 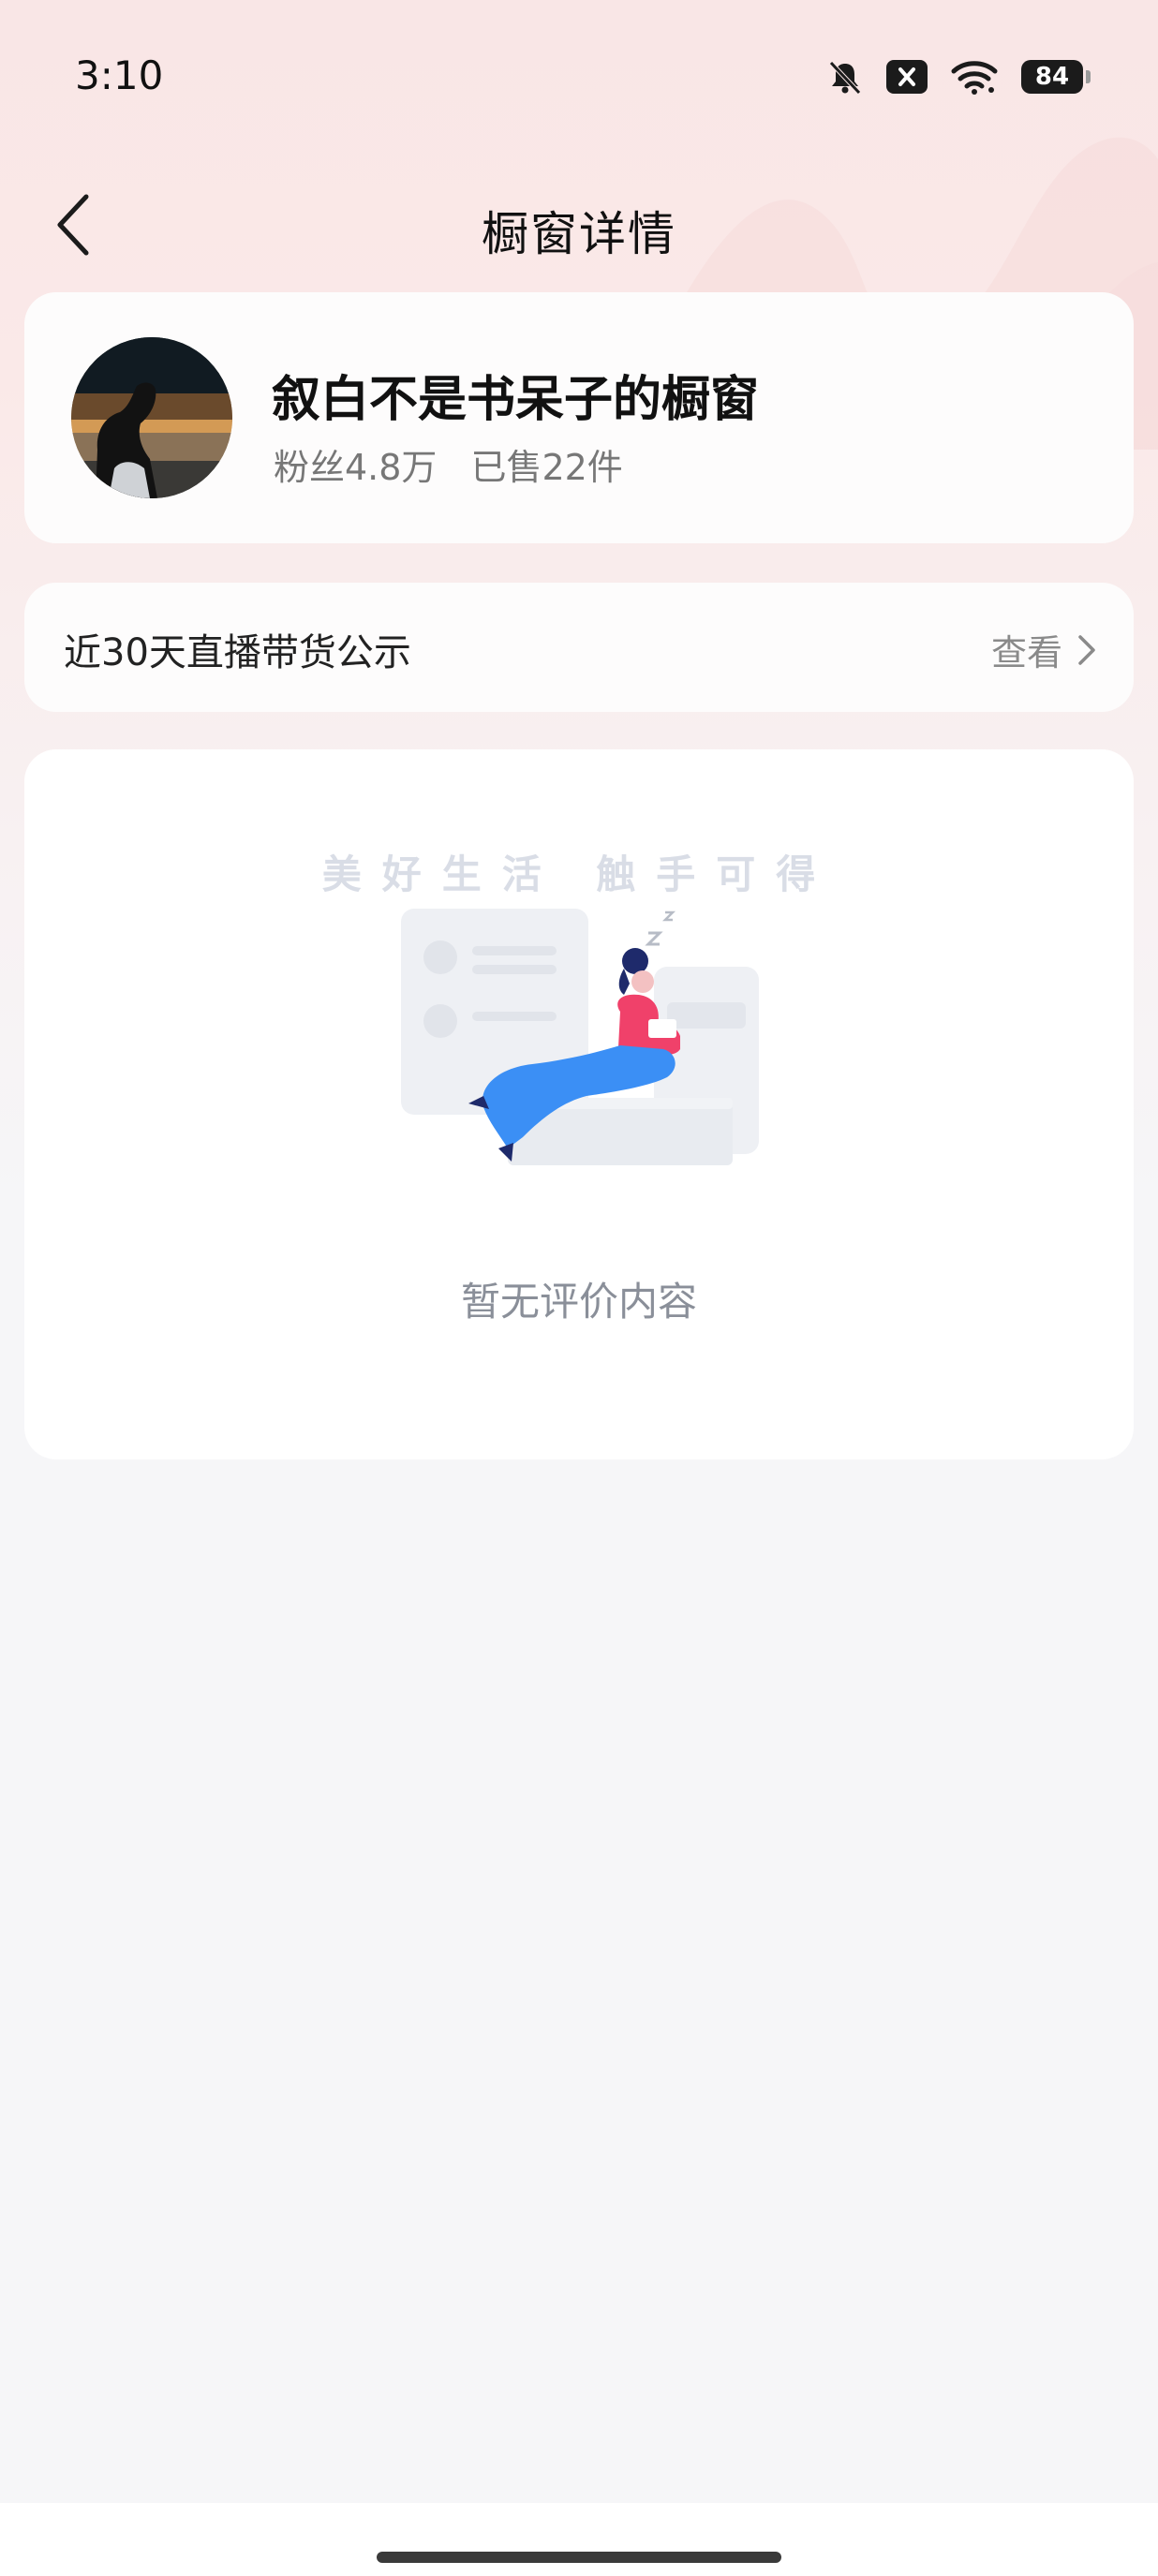 What do you see at coordinates (579, 79) in the screenshot?
I see `status-bar: 3:10 84` at bounding box center [579, 79].